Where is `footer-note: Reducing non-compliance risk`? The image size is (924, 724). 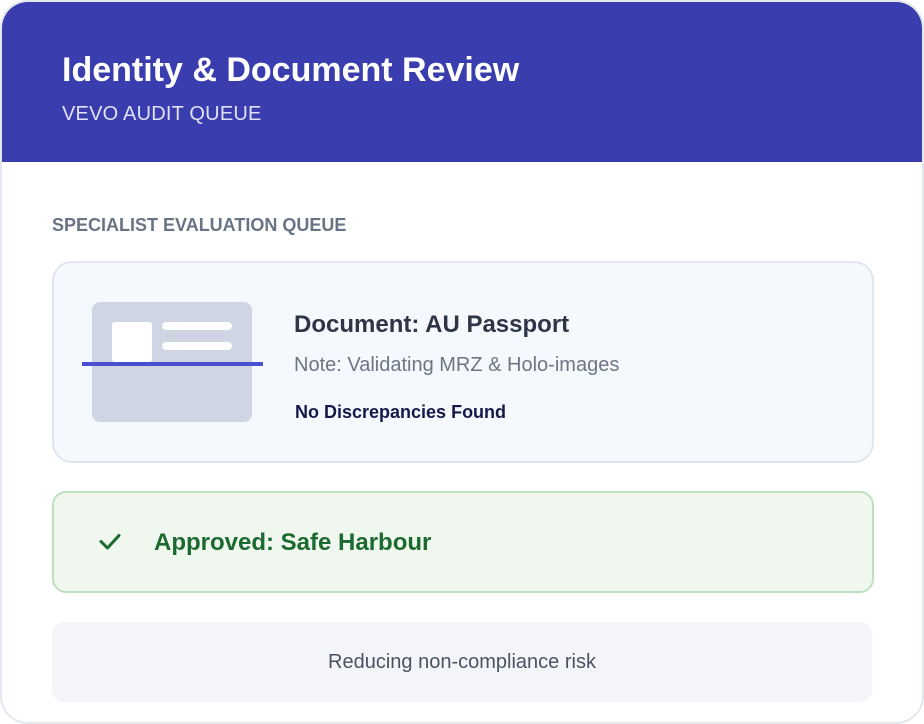
footer-note: Reducing non-compliance risk is located at coordinates (462, 662).